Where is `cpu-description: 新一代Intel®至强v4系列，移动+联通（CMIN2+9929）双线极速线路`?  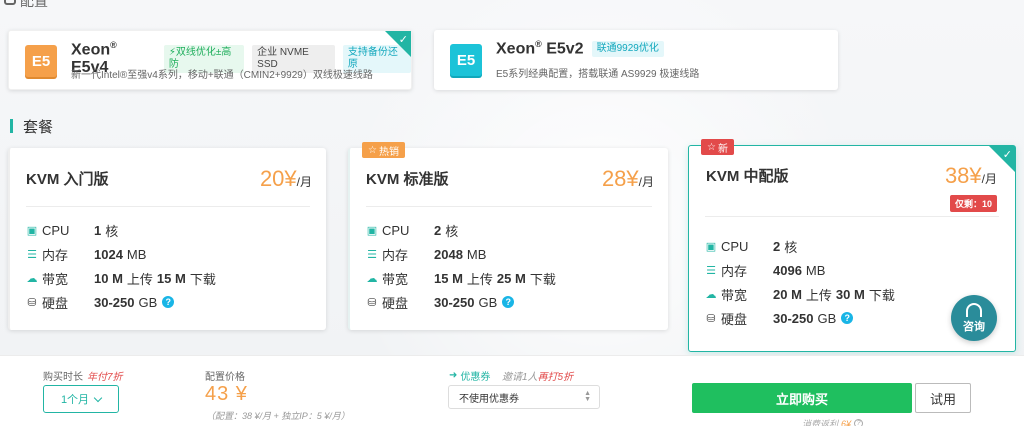
cpu-description: 新一代Intel®至强v4系列，移动+联通（CMIN2+9929）双线极速线路 is located at coordinates (222, 75).